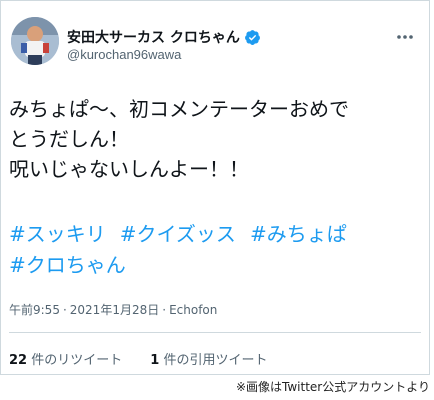 The height and width of the screenshot is (400, 434). What do you see at coordinates (124, 54) in the screenshot?
I see `handle: @kurochan96wawa` at bounding box center [124, 54].